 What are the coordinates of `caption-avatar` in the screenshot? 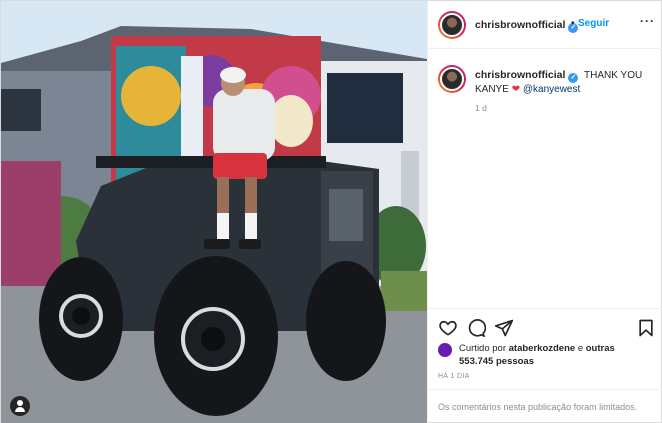 It's located at (452, 79).